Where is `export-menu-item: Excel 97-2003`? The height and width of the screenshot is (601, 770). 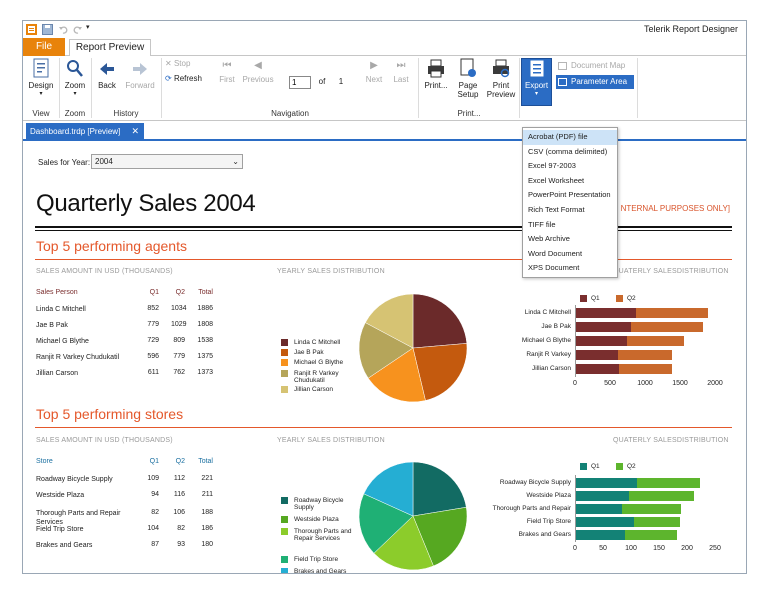 export-menu-item: Excel 97-2003 is located at coordinates (570, 166).